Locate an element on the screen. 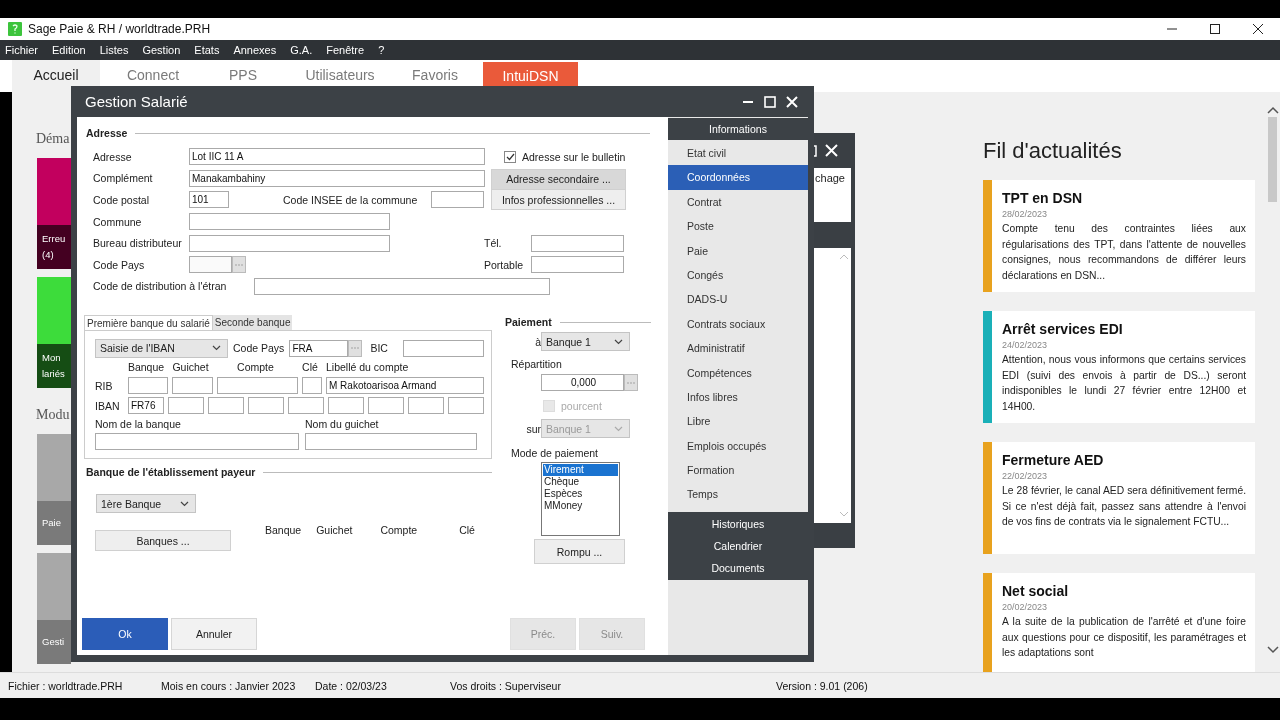 Image resolution: width=1280 pixels, height=720 pixels. nav-item: Temps is located at coordinates (738, 494).